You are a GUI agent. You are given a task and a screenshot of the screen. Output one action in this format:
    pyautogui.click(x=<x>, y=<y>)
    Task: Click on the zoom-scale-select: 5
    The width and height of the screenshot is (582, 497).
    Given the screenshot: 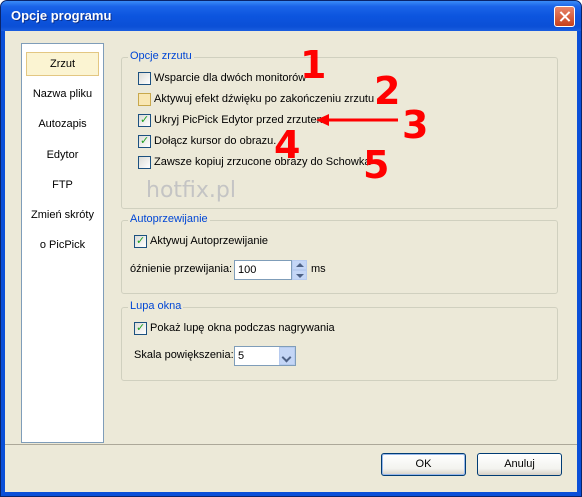 What is the action you would take?
    pyautogui.click(x=265, y=356)
    